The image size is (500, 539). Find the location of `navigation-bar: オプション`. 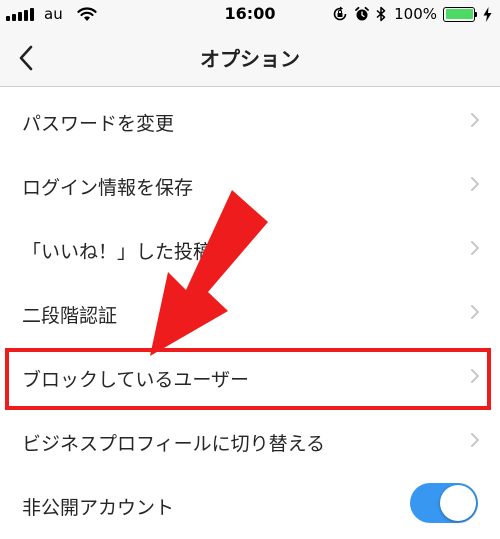

navigation-bar: オプション is located at coordinates (250, 58).